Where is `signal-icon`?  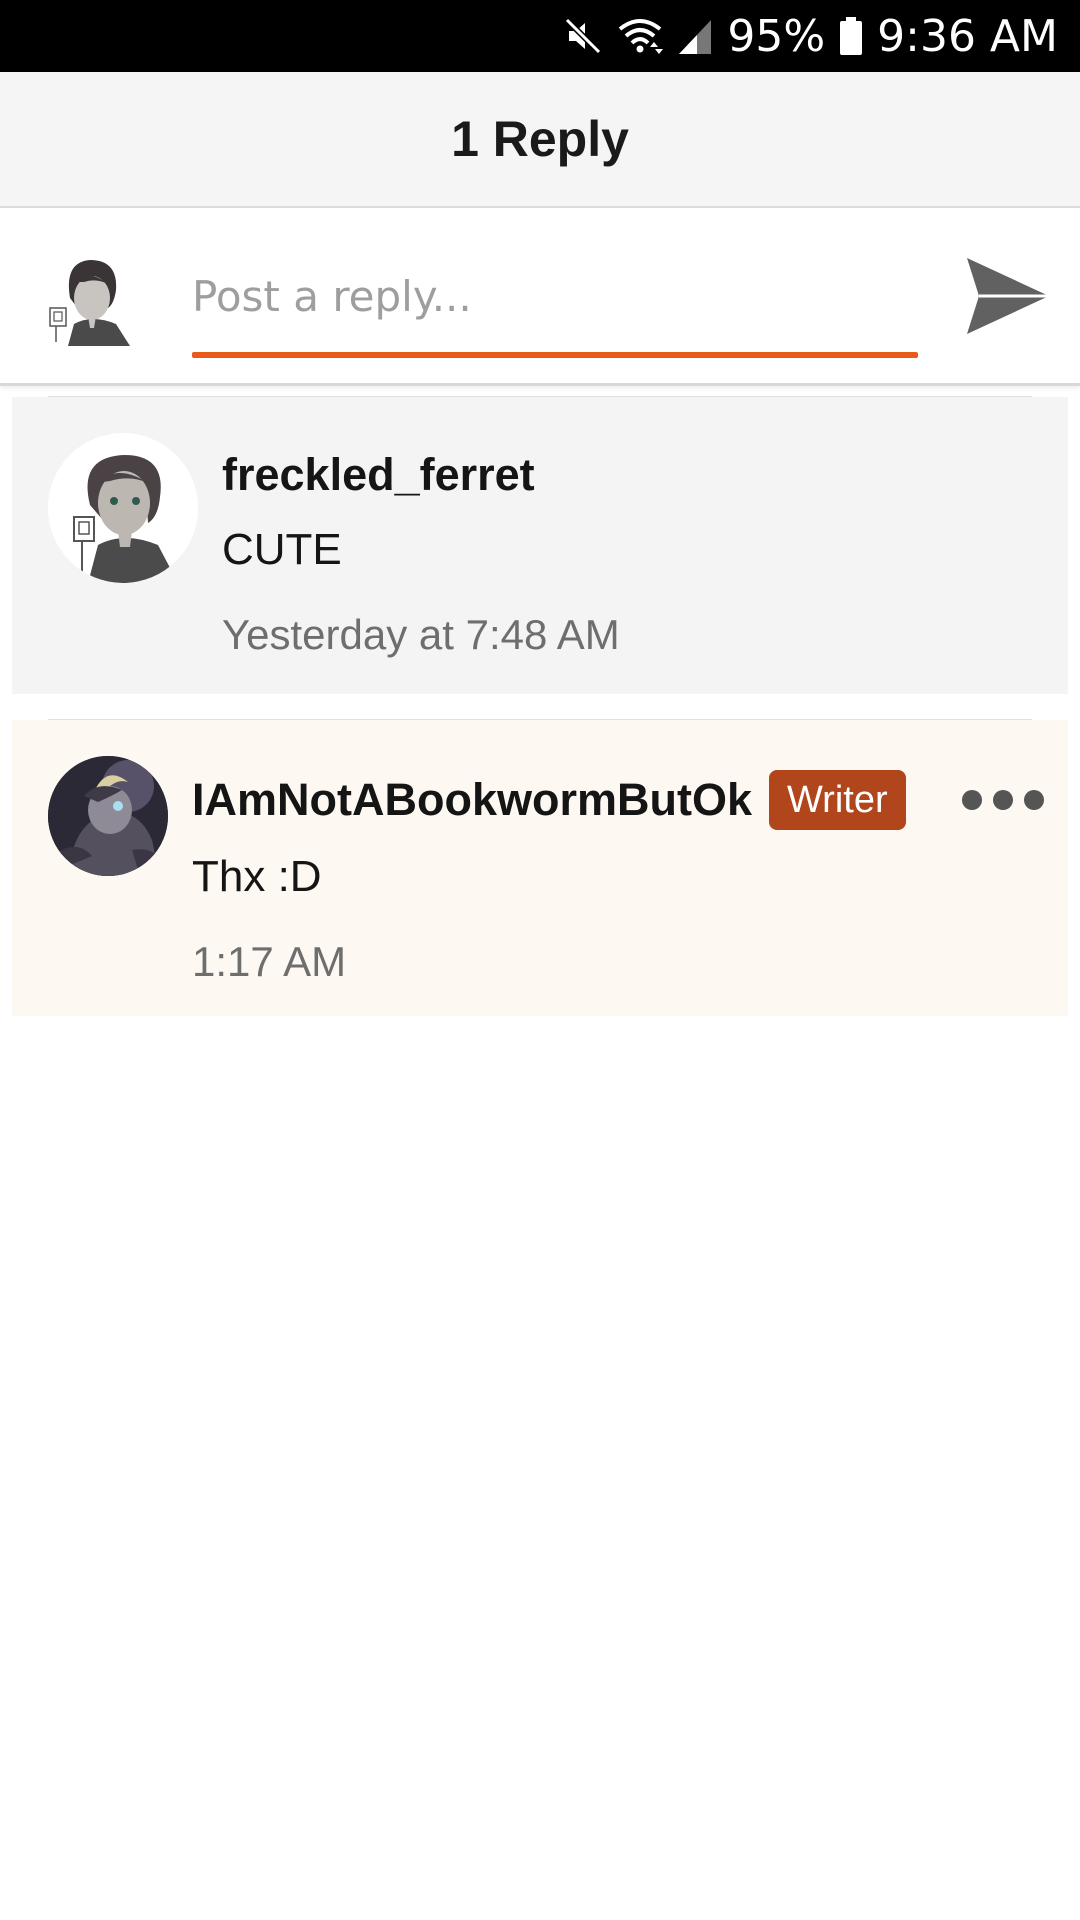 signal-icon is located at coordinates (695, 36).